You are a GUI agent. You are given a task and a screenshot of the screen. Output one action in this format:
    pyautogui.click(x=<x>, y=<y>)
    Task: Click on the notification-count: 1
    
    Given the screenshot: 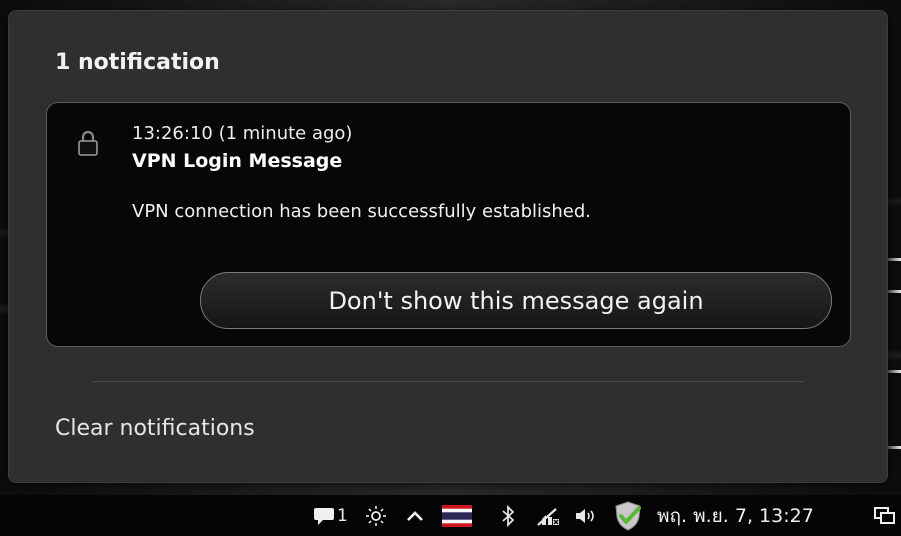 What is the action you would take?
    pyautogui.click(x=342, y=515)
    